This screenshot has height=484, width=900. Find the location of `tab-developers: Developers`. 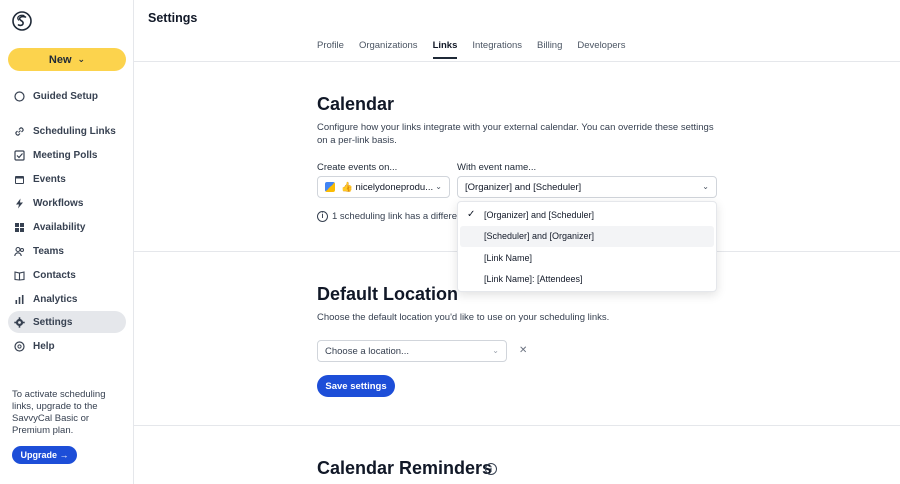

tab-developers: Developers is located at coordinates (601, 49).